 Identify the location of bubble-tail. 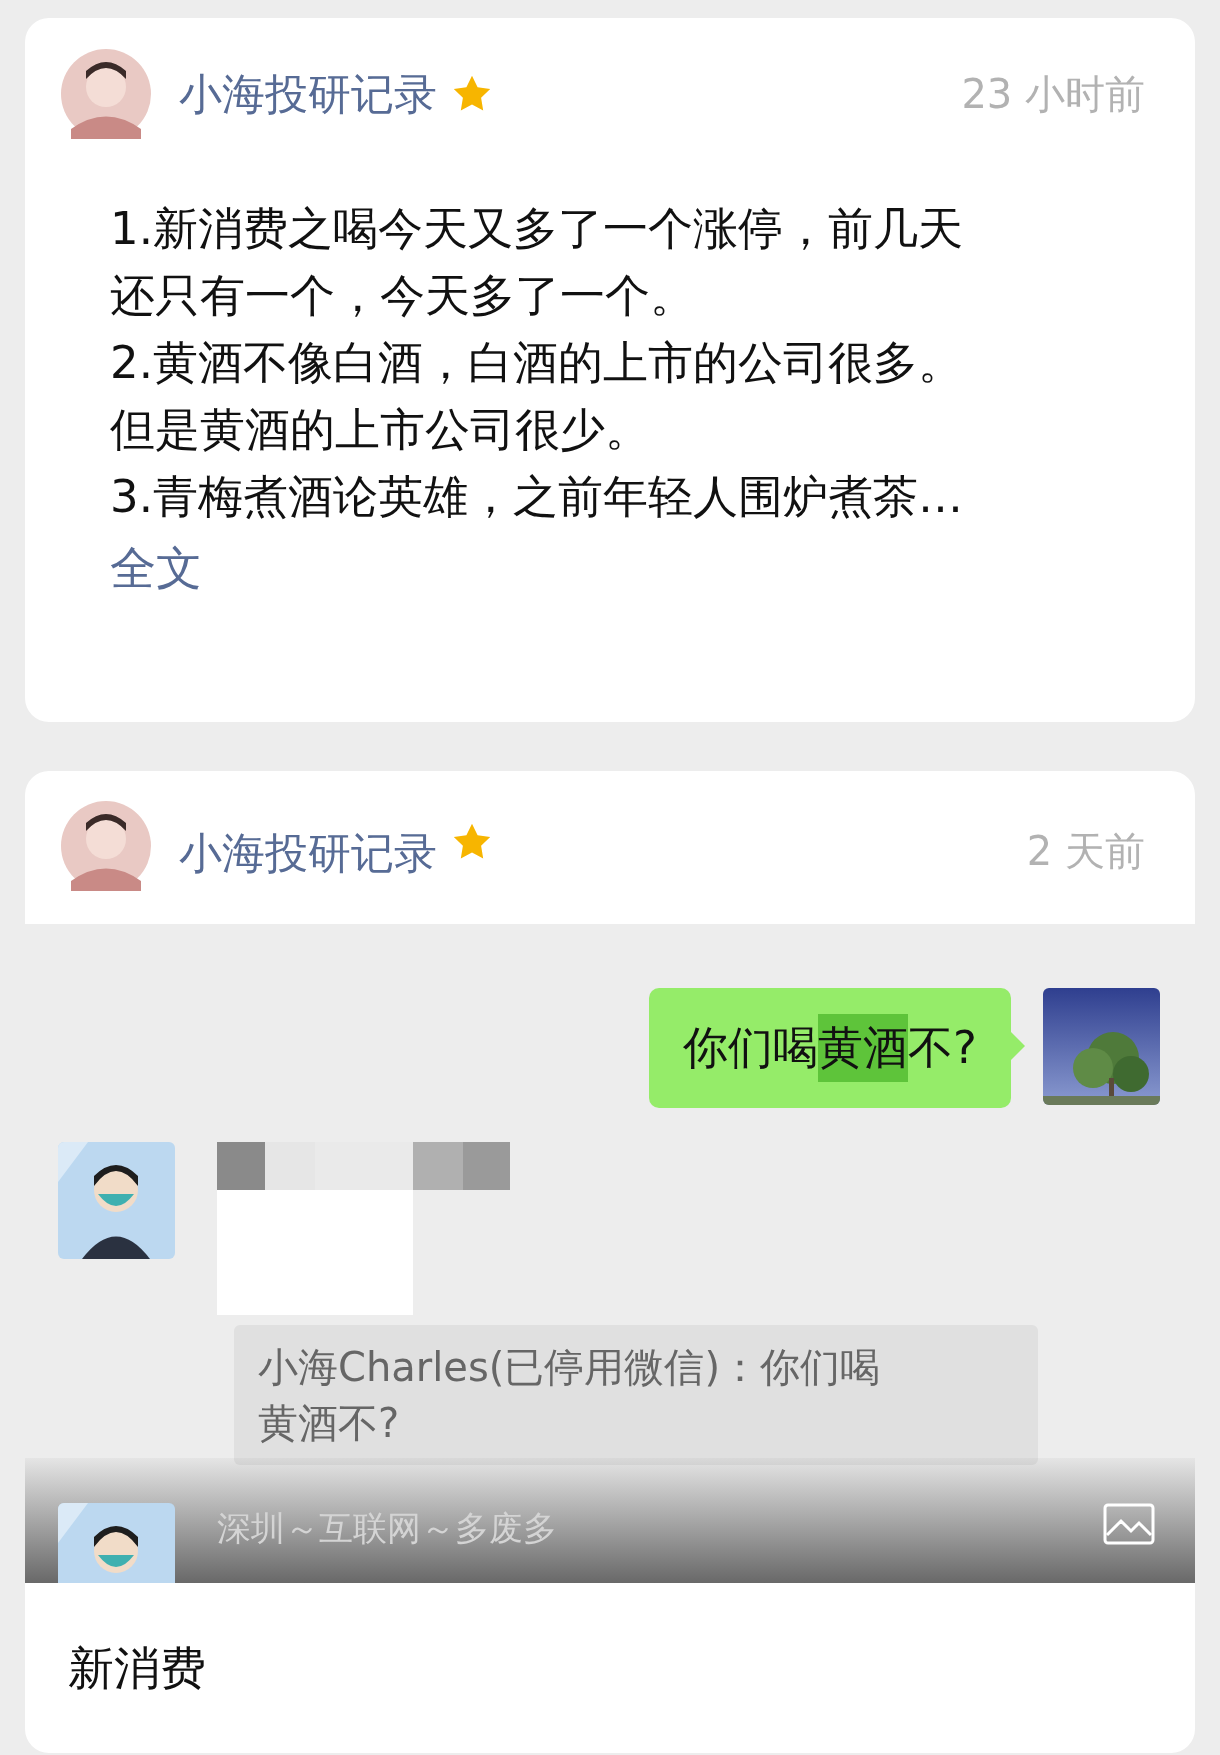
(1018, 1046).